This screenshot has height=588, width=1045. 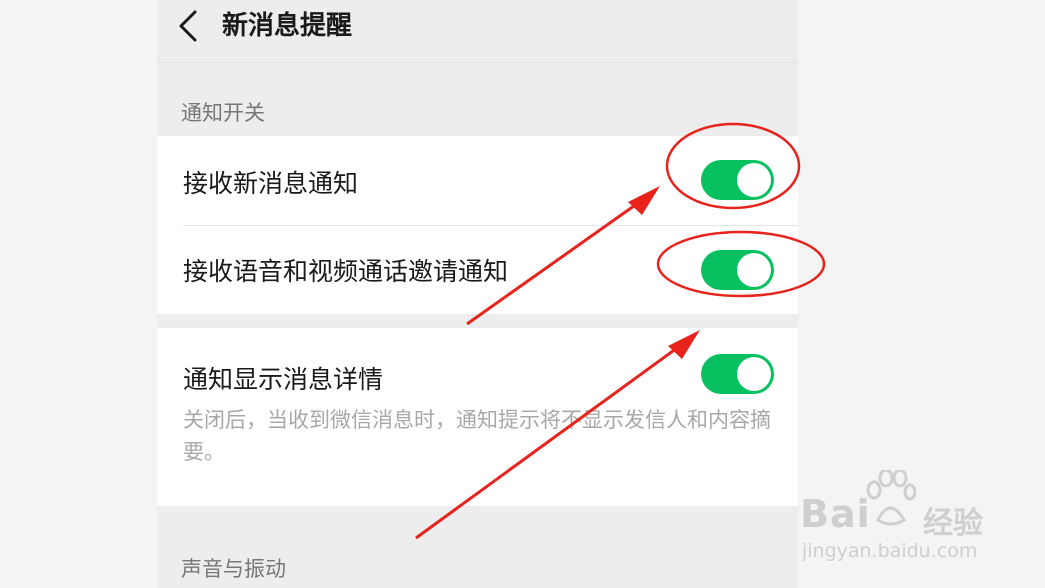 What do you see at coordinates (346, 271) in the screenshot?
I see `row-label: 接收语音和视频通话邀请通知` at bounding box center [346, 271].